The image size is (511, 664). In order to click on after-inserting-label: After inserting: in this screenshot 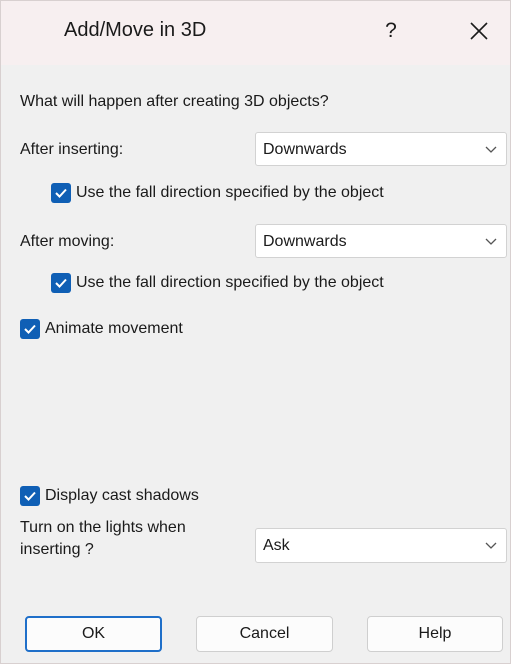, I will do `click(72, 149)`.